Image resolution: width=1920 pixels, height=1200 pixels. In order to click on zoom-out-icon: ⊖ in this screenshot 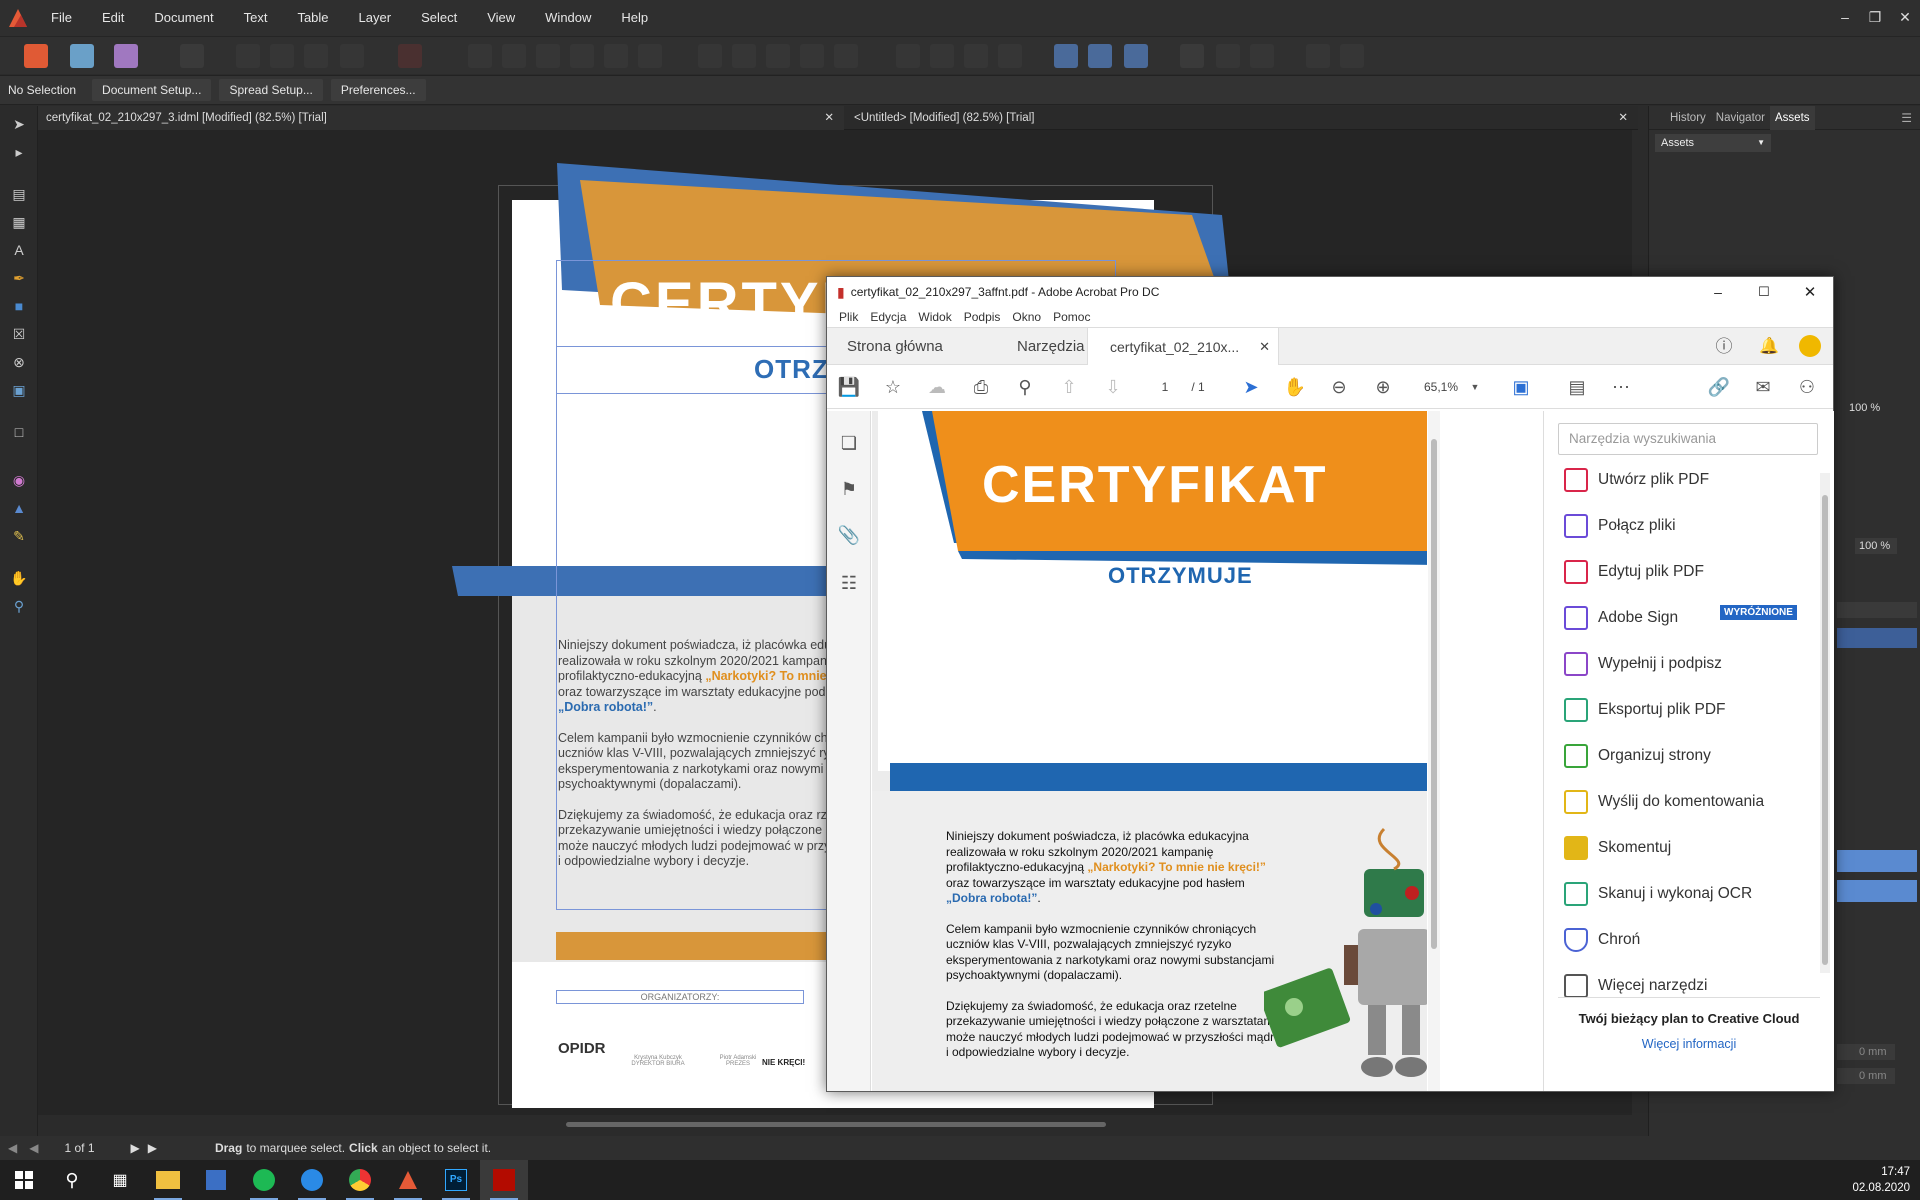, I will do `click(1339, 387)`.